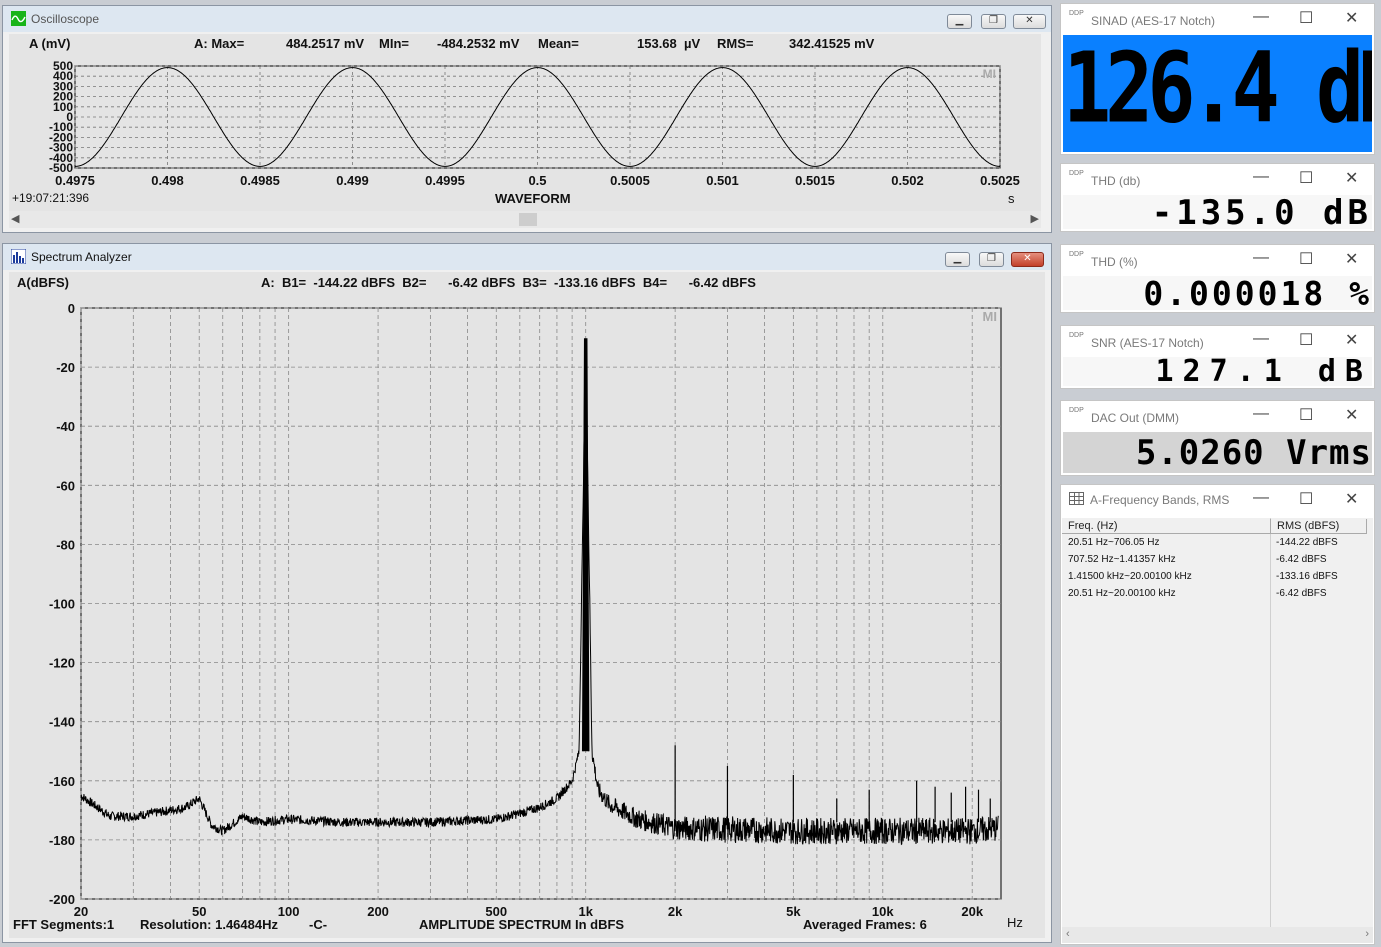 Image resolution: width=1381 pixels, height=947 pixels. What do you see at coordinates (75, 180) in the screenshot?
I see `x-tick-label: 0.4975` at bounding box center [75, 180].